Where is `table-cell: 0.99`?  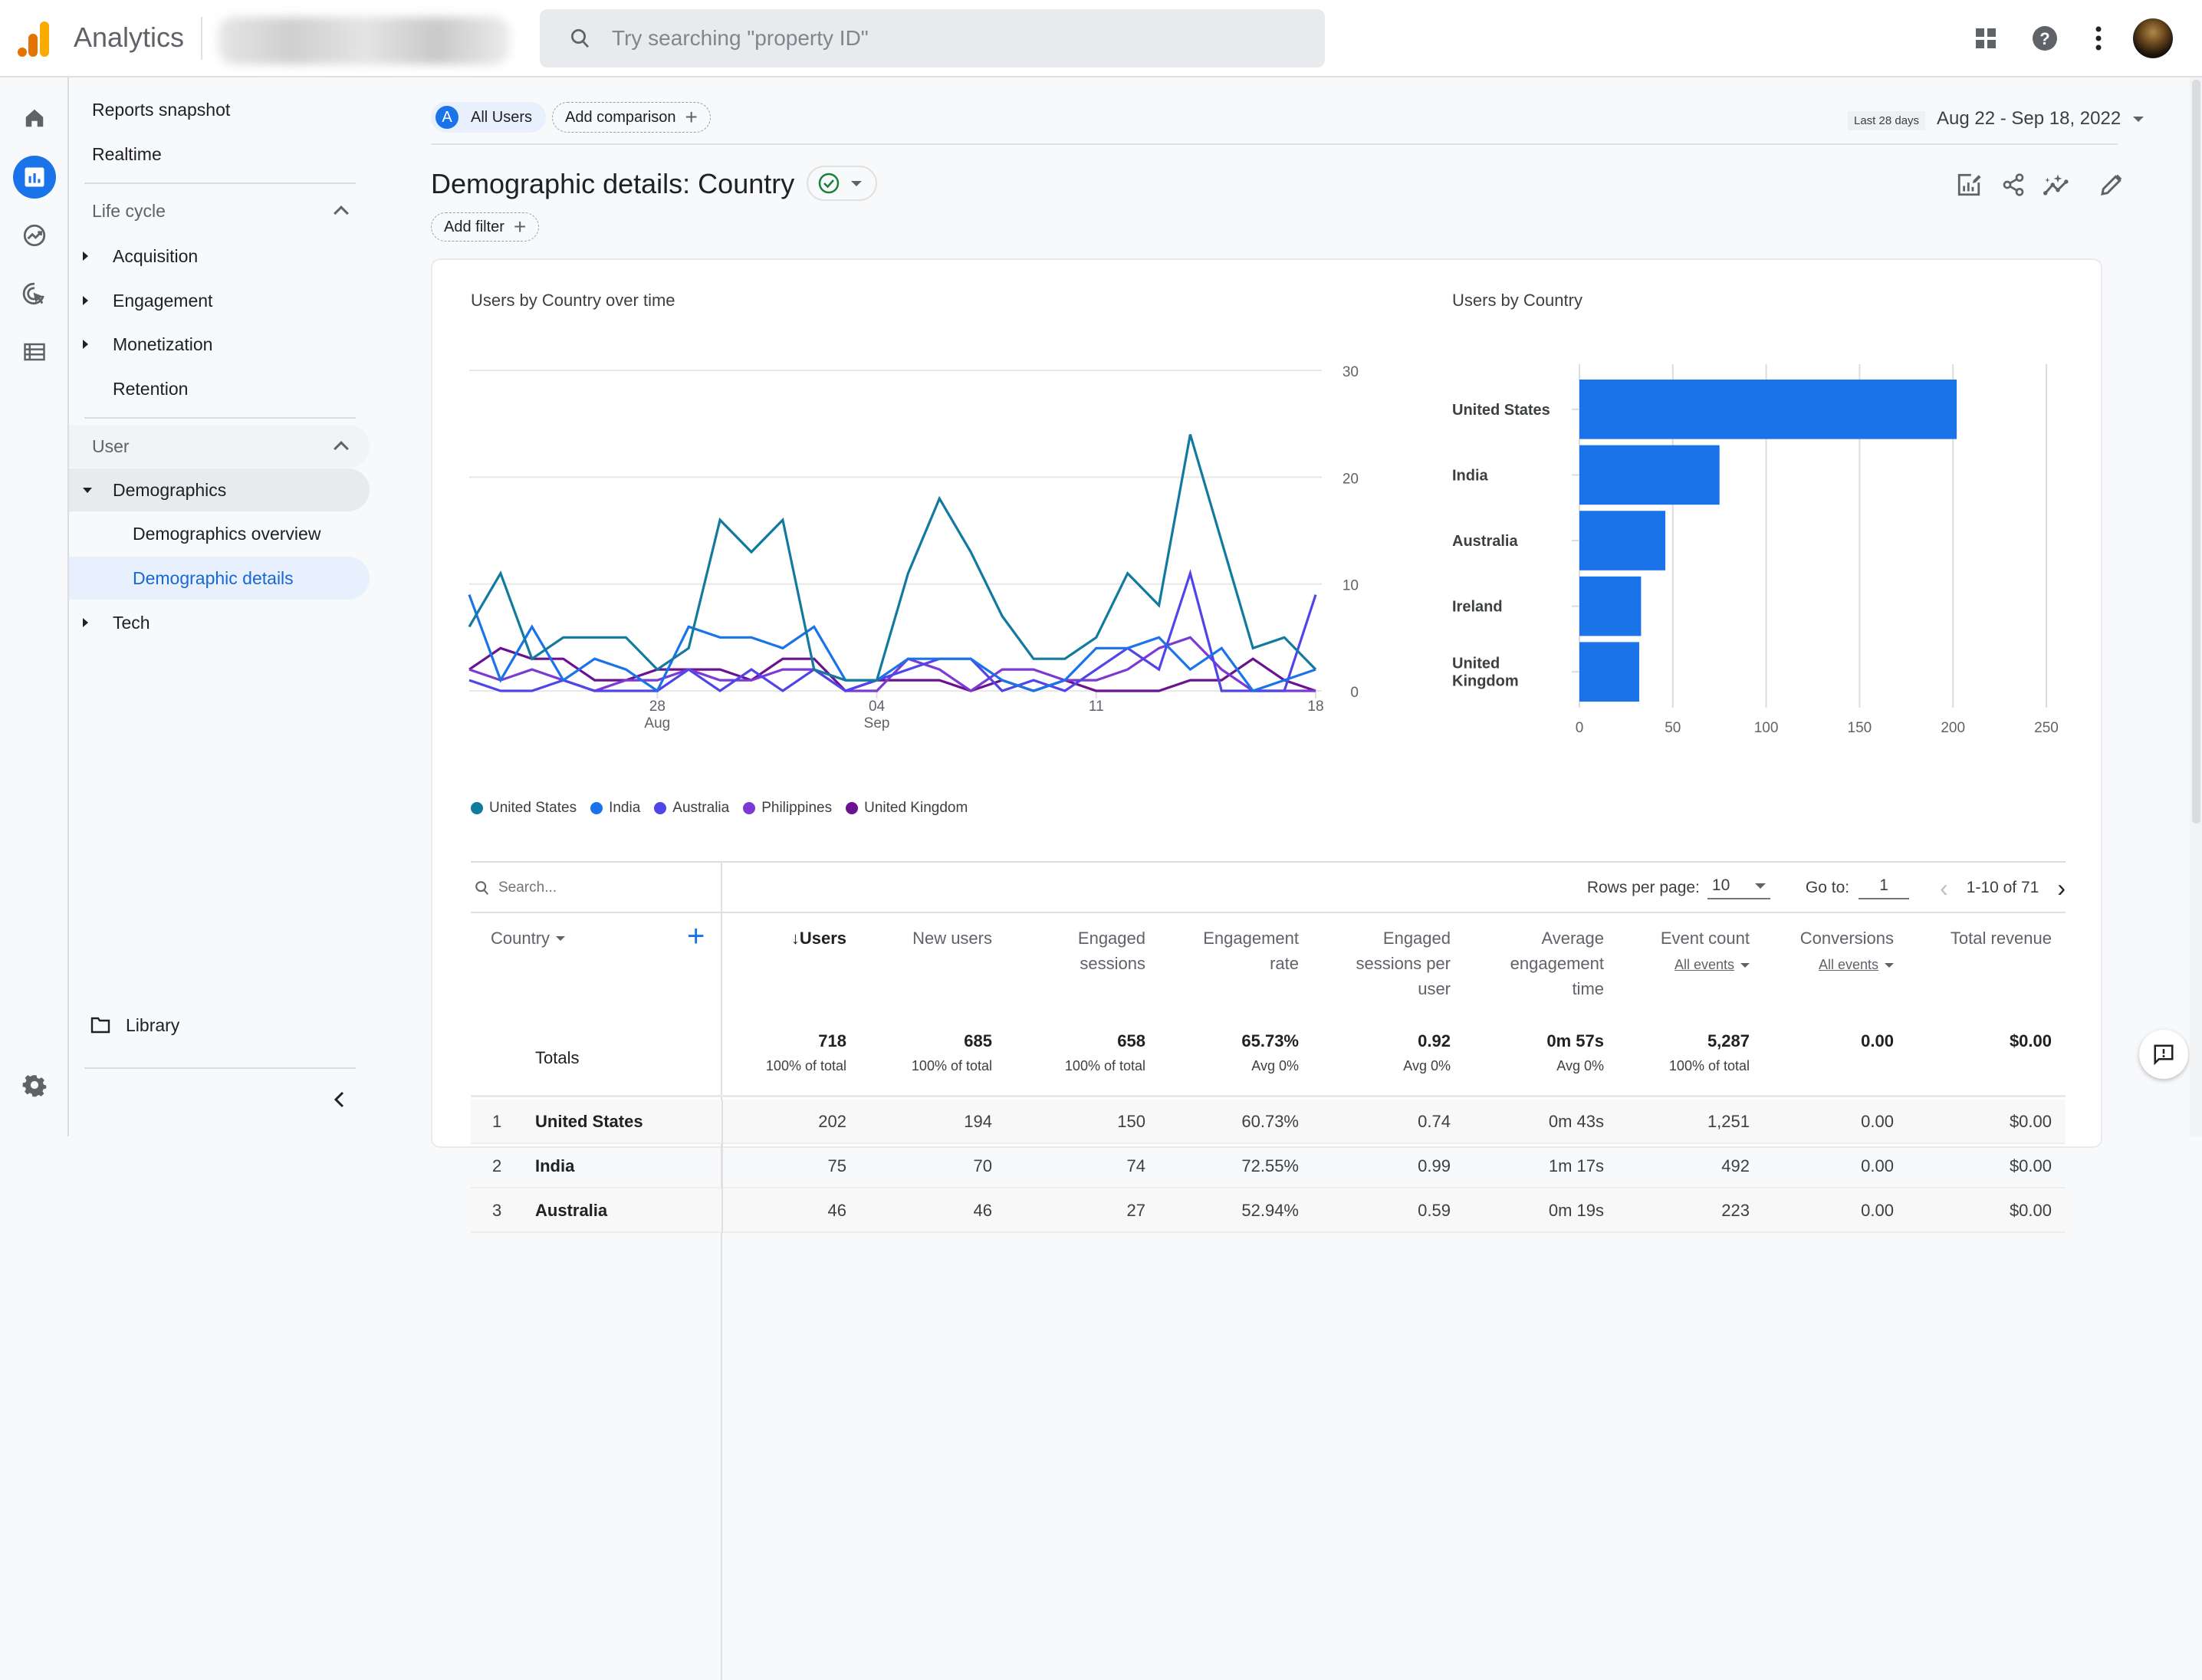 table-cell: 0.99 is located at coordinates (1434, 1165).